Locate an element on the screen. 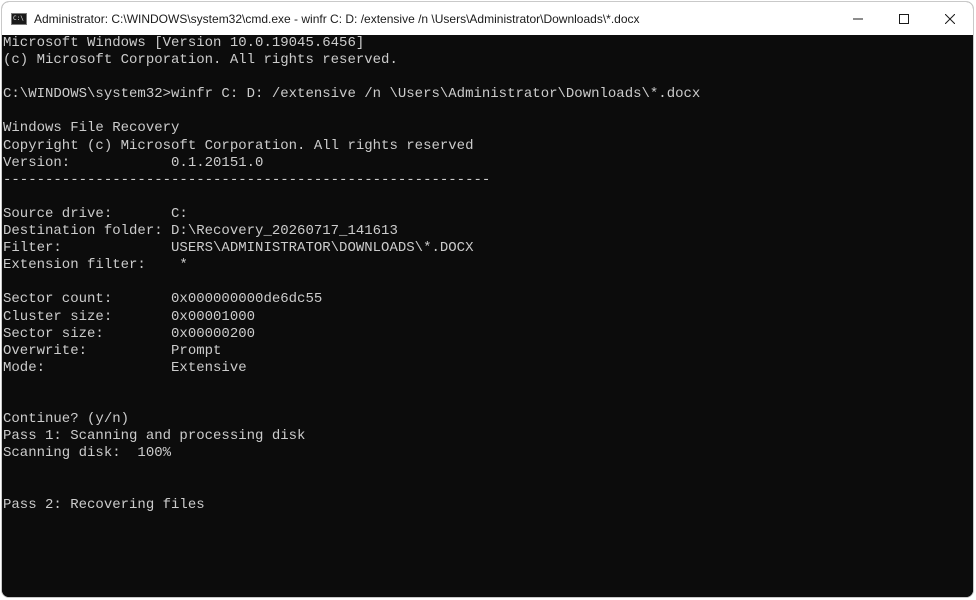 The height and width of the screenshot is (600, 976). console-line: Extension filter: * is located at coordinates (95, 265).